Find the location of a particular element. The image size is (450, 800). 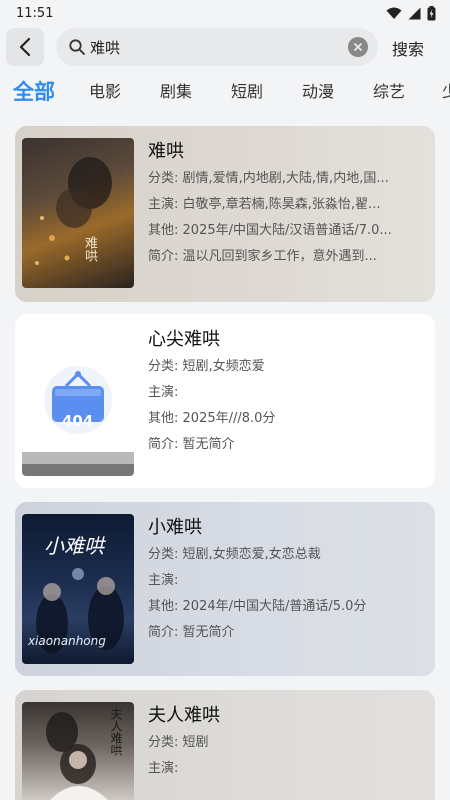

search-button: 搜索 is located at coordinates (408, 48).